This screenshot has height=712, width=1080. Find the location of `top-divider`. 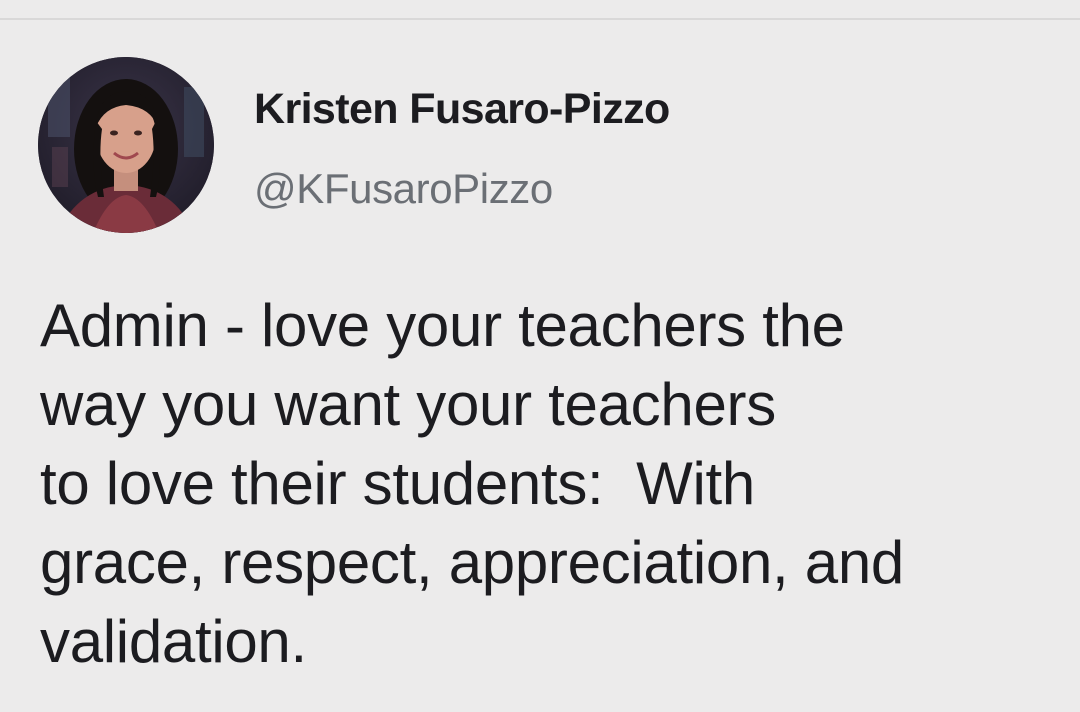

top-divider is located at coordinates (540, 19).